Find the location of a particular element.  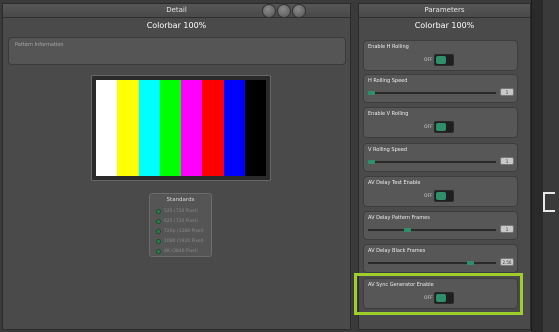

standard-item: 1080 (1920 Pixel) is located at coordinates (180, 241).